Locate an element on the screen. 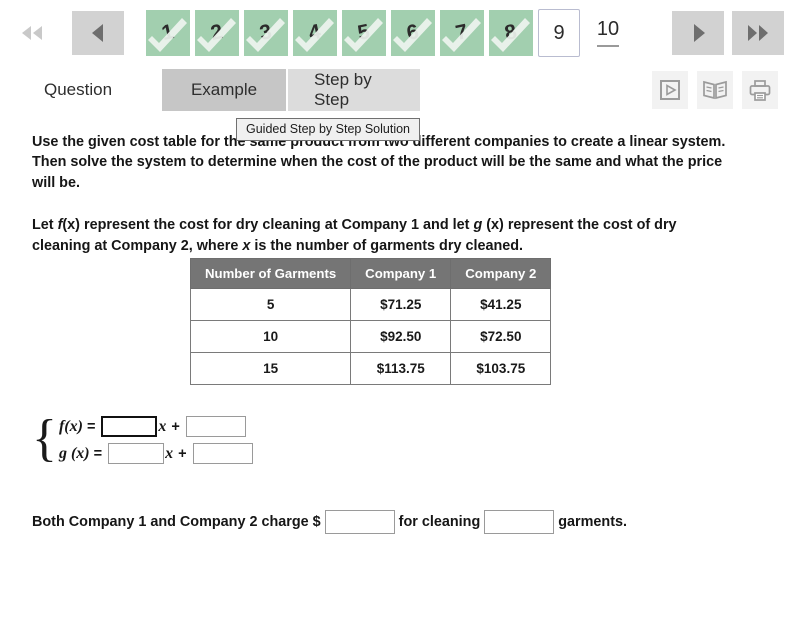 This screenshot has width=800, height=642. page-number-label: 10 is located at coordinates (608, 33).